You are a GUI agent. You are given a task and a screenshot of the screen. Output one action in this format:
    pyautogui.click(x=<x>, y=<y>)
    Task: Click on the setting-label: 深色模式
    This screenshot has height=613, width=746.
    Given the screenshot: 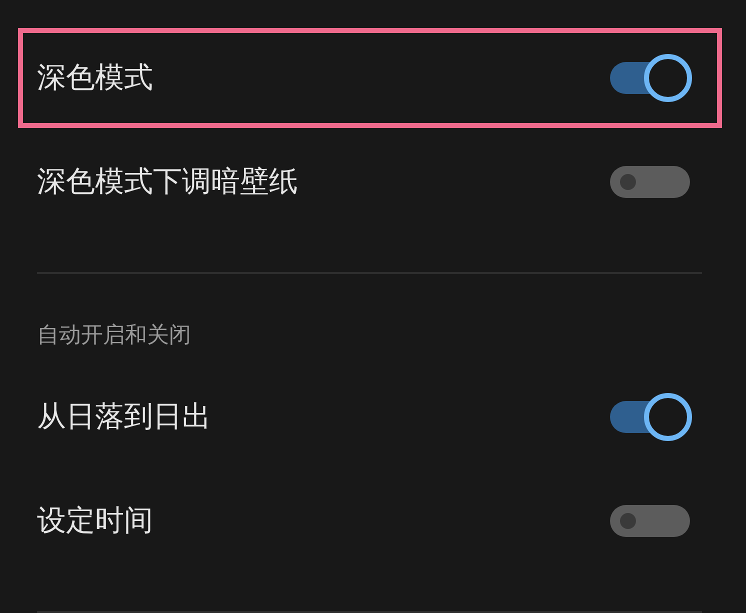 What is the action you would take?
    pyautogui.click(x=95, y=77)
    